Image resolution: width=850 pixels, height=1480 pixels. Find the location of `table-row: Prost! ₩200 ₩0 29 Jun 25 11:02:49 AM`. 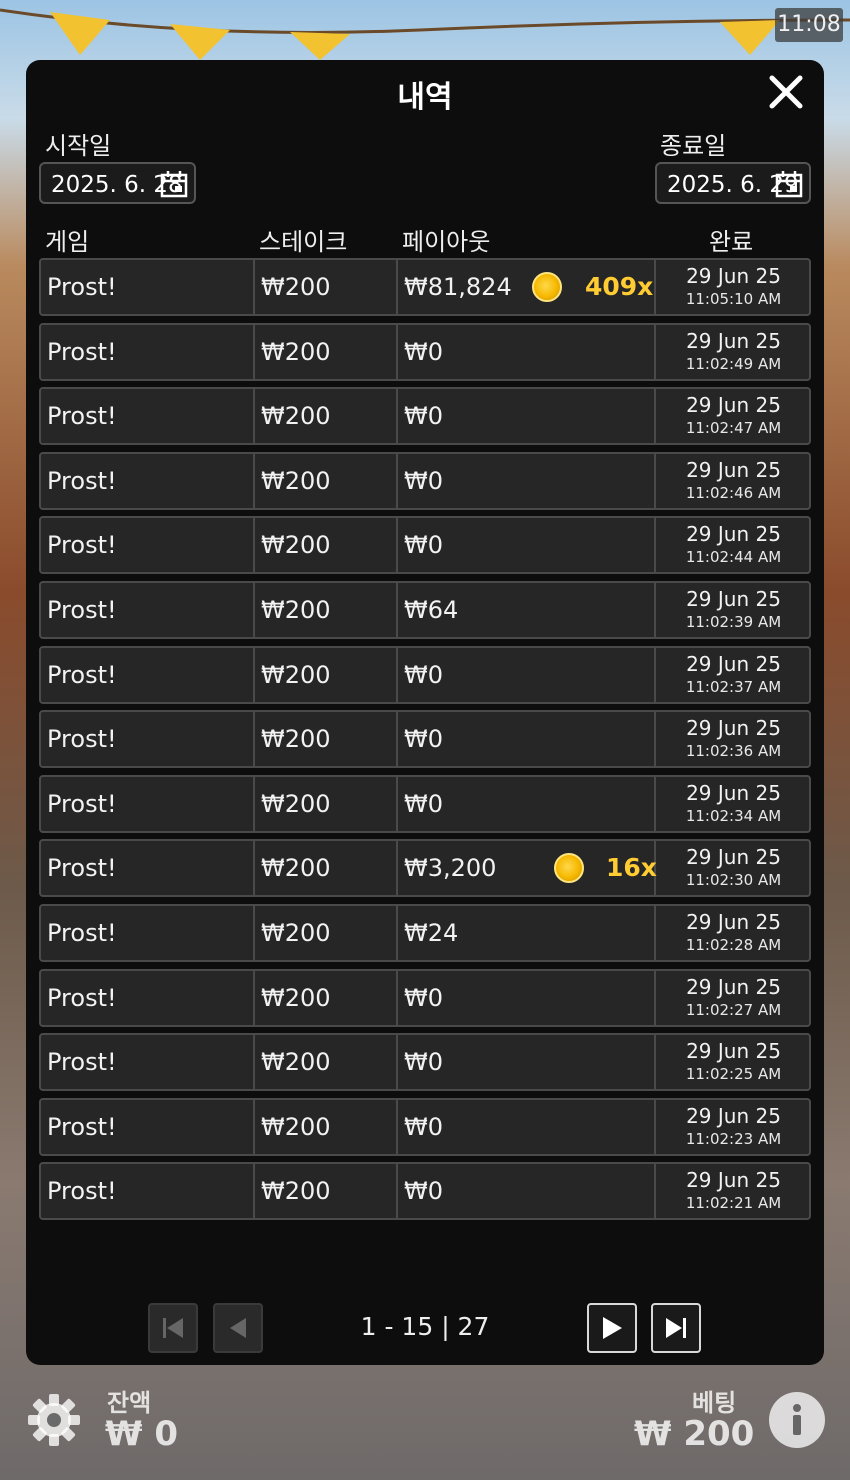

table-row: Prost! ₩200 ₩0 29 Jun 25 11:02:49 AM is located at coordinates (425, 352).